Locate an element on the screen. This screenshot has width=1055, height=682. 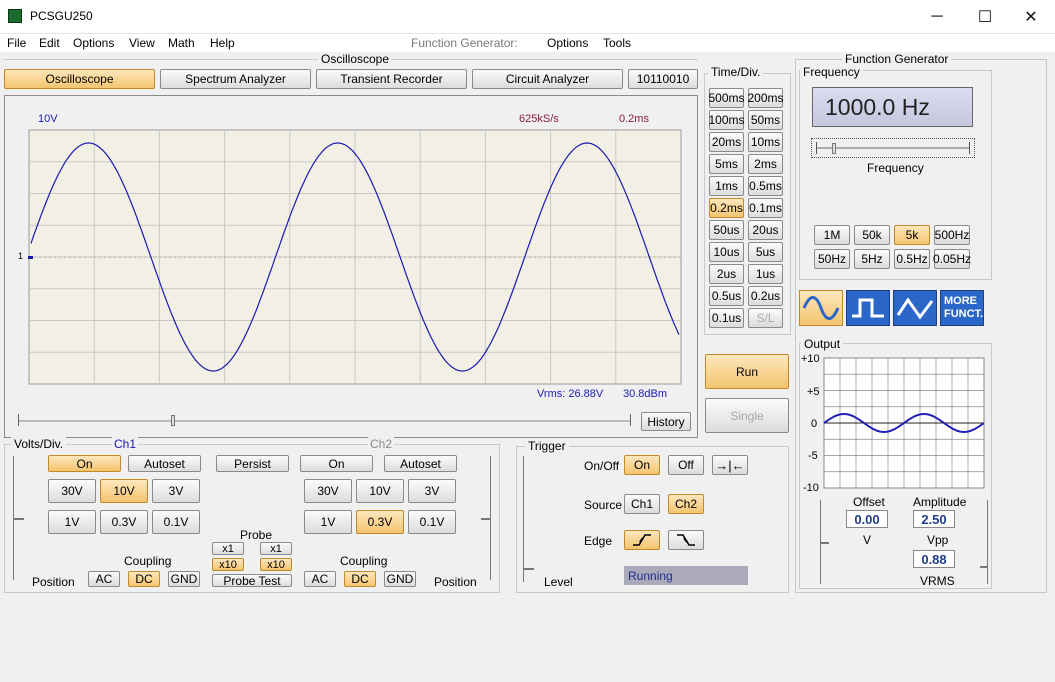
frequency-slider-thumb is located at coordinates (834, 148).